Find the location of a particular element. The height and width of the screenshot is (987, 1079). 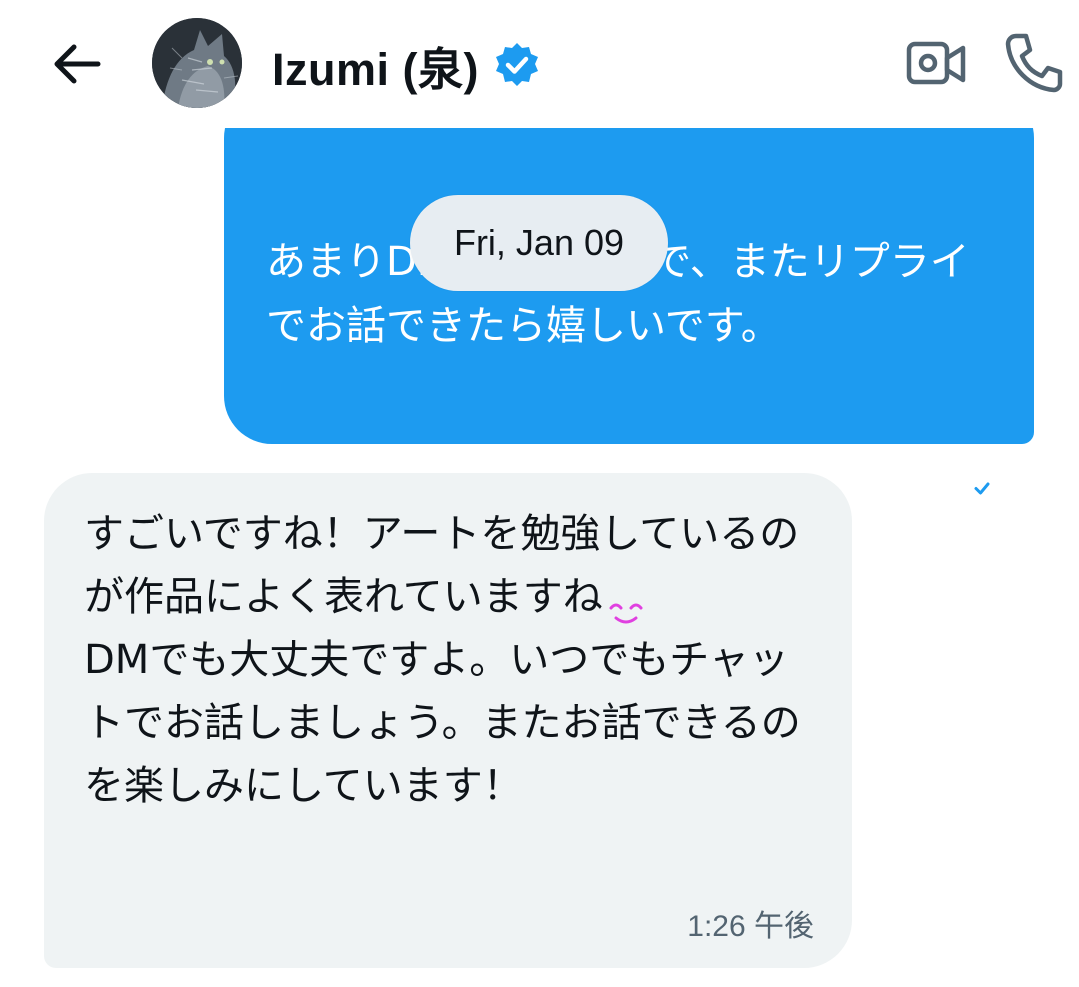

contact-name-row: Izumi (泉) is located at coordinates (406, 65).